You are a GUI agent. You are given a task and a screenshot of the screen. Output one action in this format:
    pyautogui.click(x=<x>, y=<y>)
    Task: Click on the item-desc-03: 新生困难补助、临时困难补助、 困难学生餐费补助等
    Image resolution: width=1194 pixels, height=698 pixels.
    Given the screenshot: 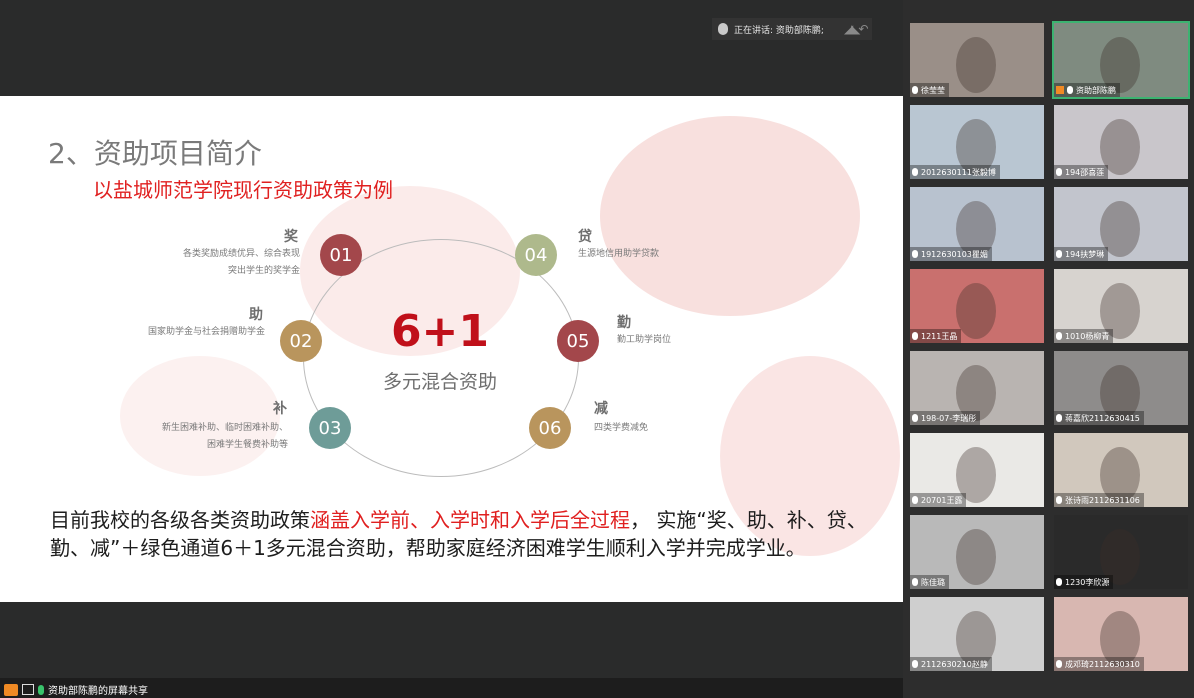 What is the action you would take?
    pyautogui.click(x=224, y=436)
    